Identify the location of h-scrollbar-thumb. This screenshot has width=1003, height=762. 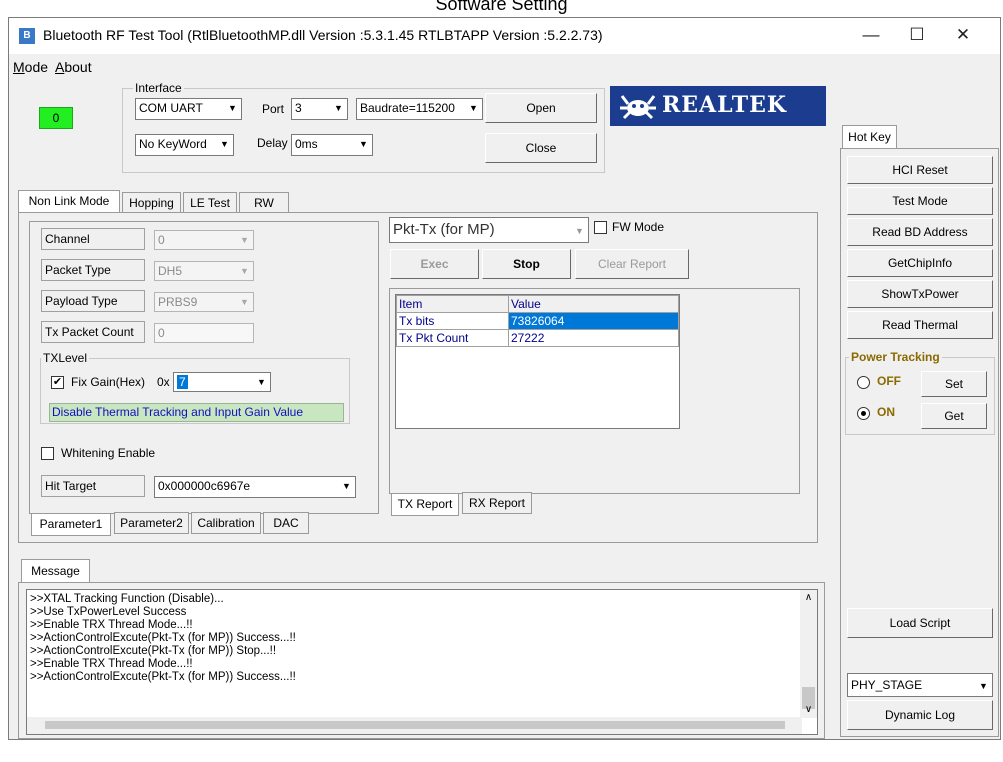
(415, 725).